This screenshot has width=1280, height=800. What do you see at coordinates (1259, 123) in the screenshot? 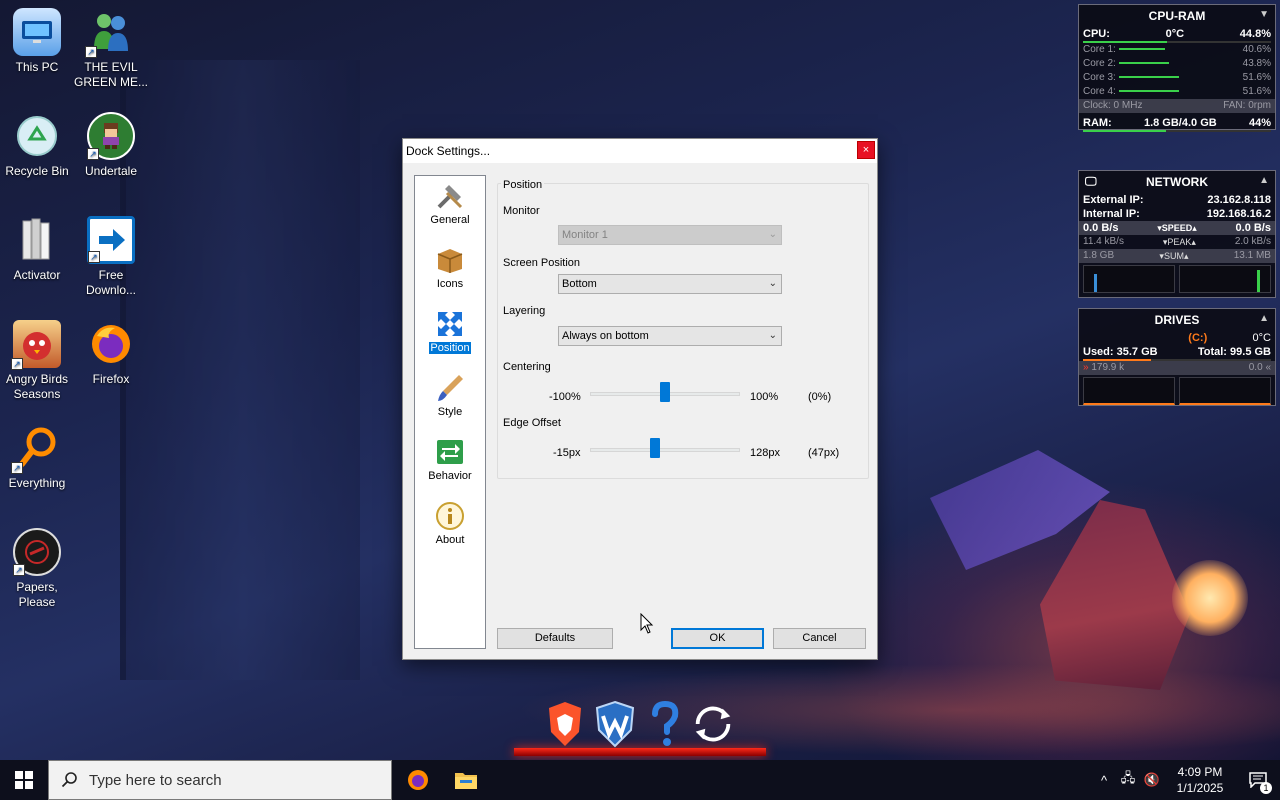
I see `ram-percent: 44%` at bounding box center [1259, 123].